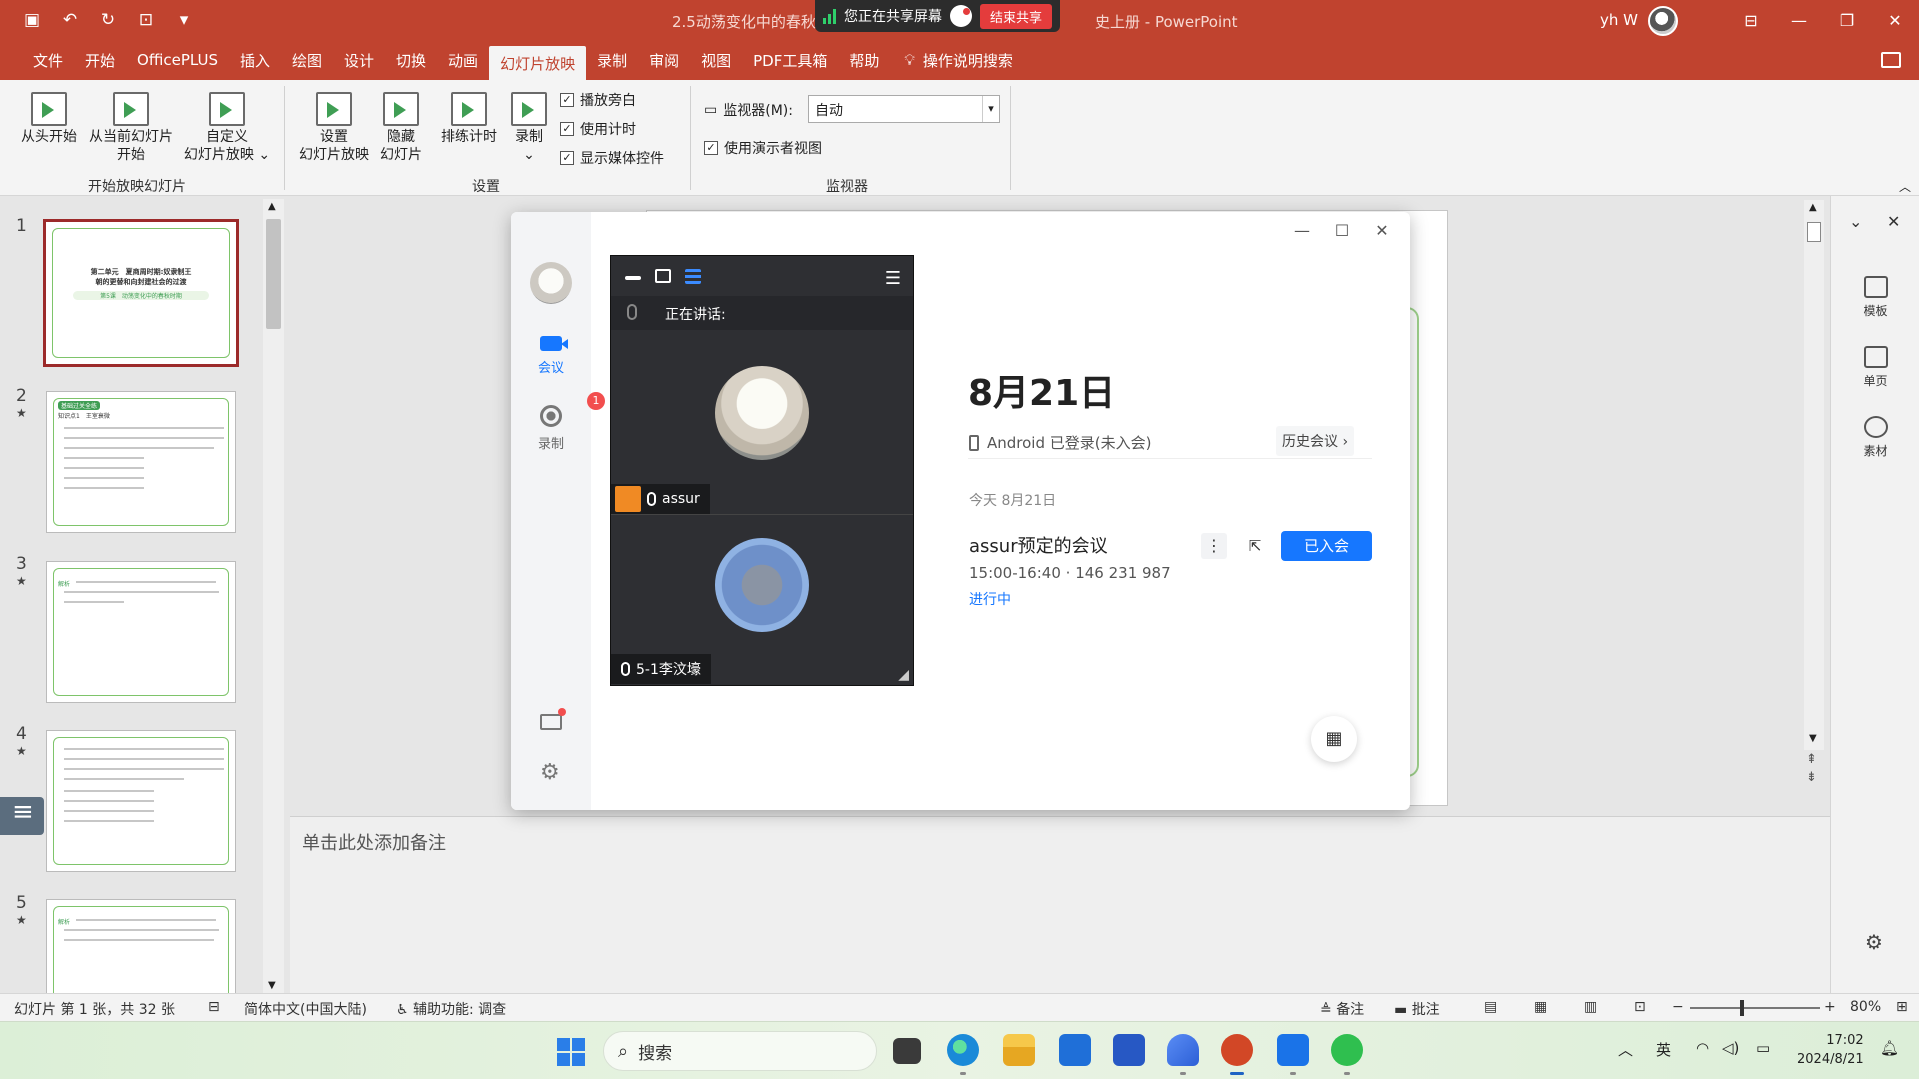 This screenshot has width=1919, height=1079. Describe the element at coordinates (551, 356) in the screenshot. I see `sidebar-item-meeting: 会议` at that location.